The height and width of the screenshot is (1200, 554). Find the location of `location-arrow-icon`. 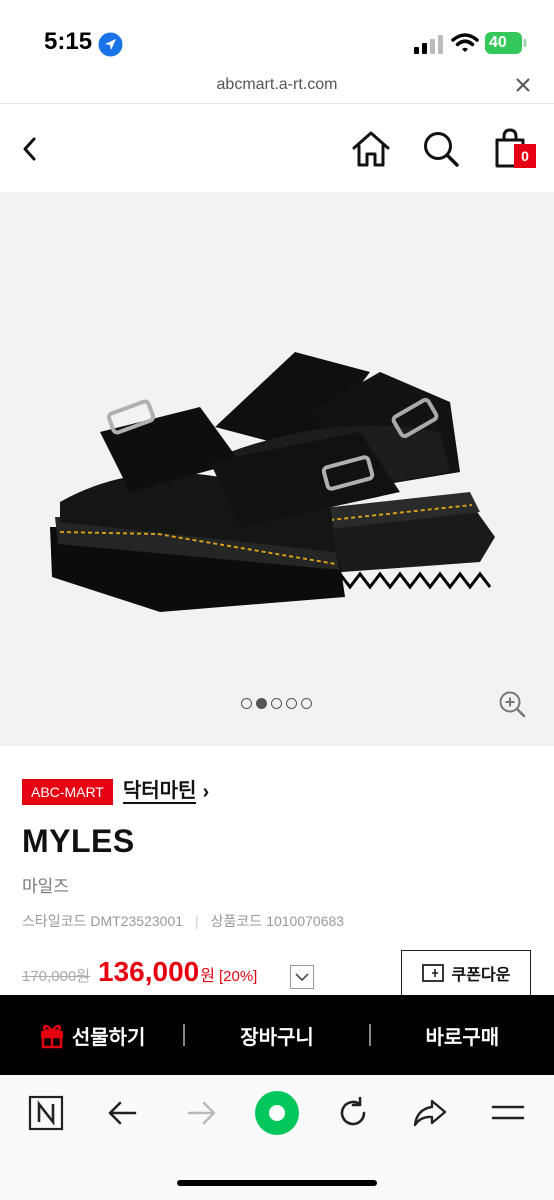

location-arrow-icon is located at coordinates (110, 44).